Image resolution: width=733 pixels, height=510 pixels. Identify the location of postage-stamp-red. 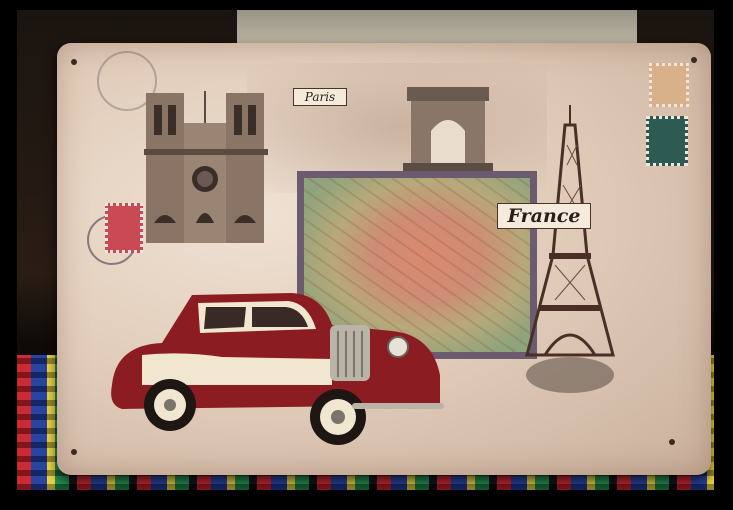
(124, 228).